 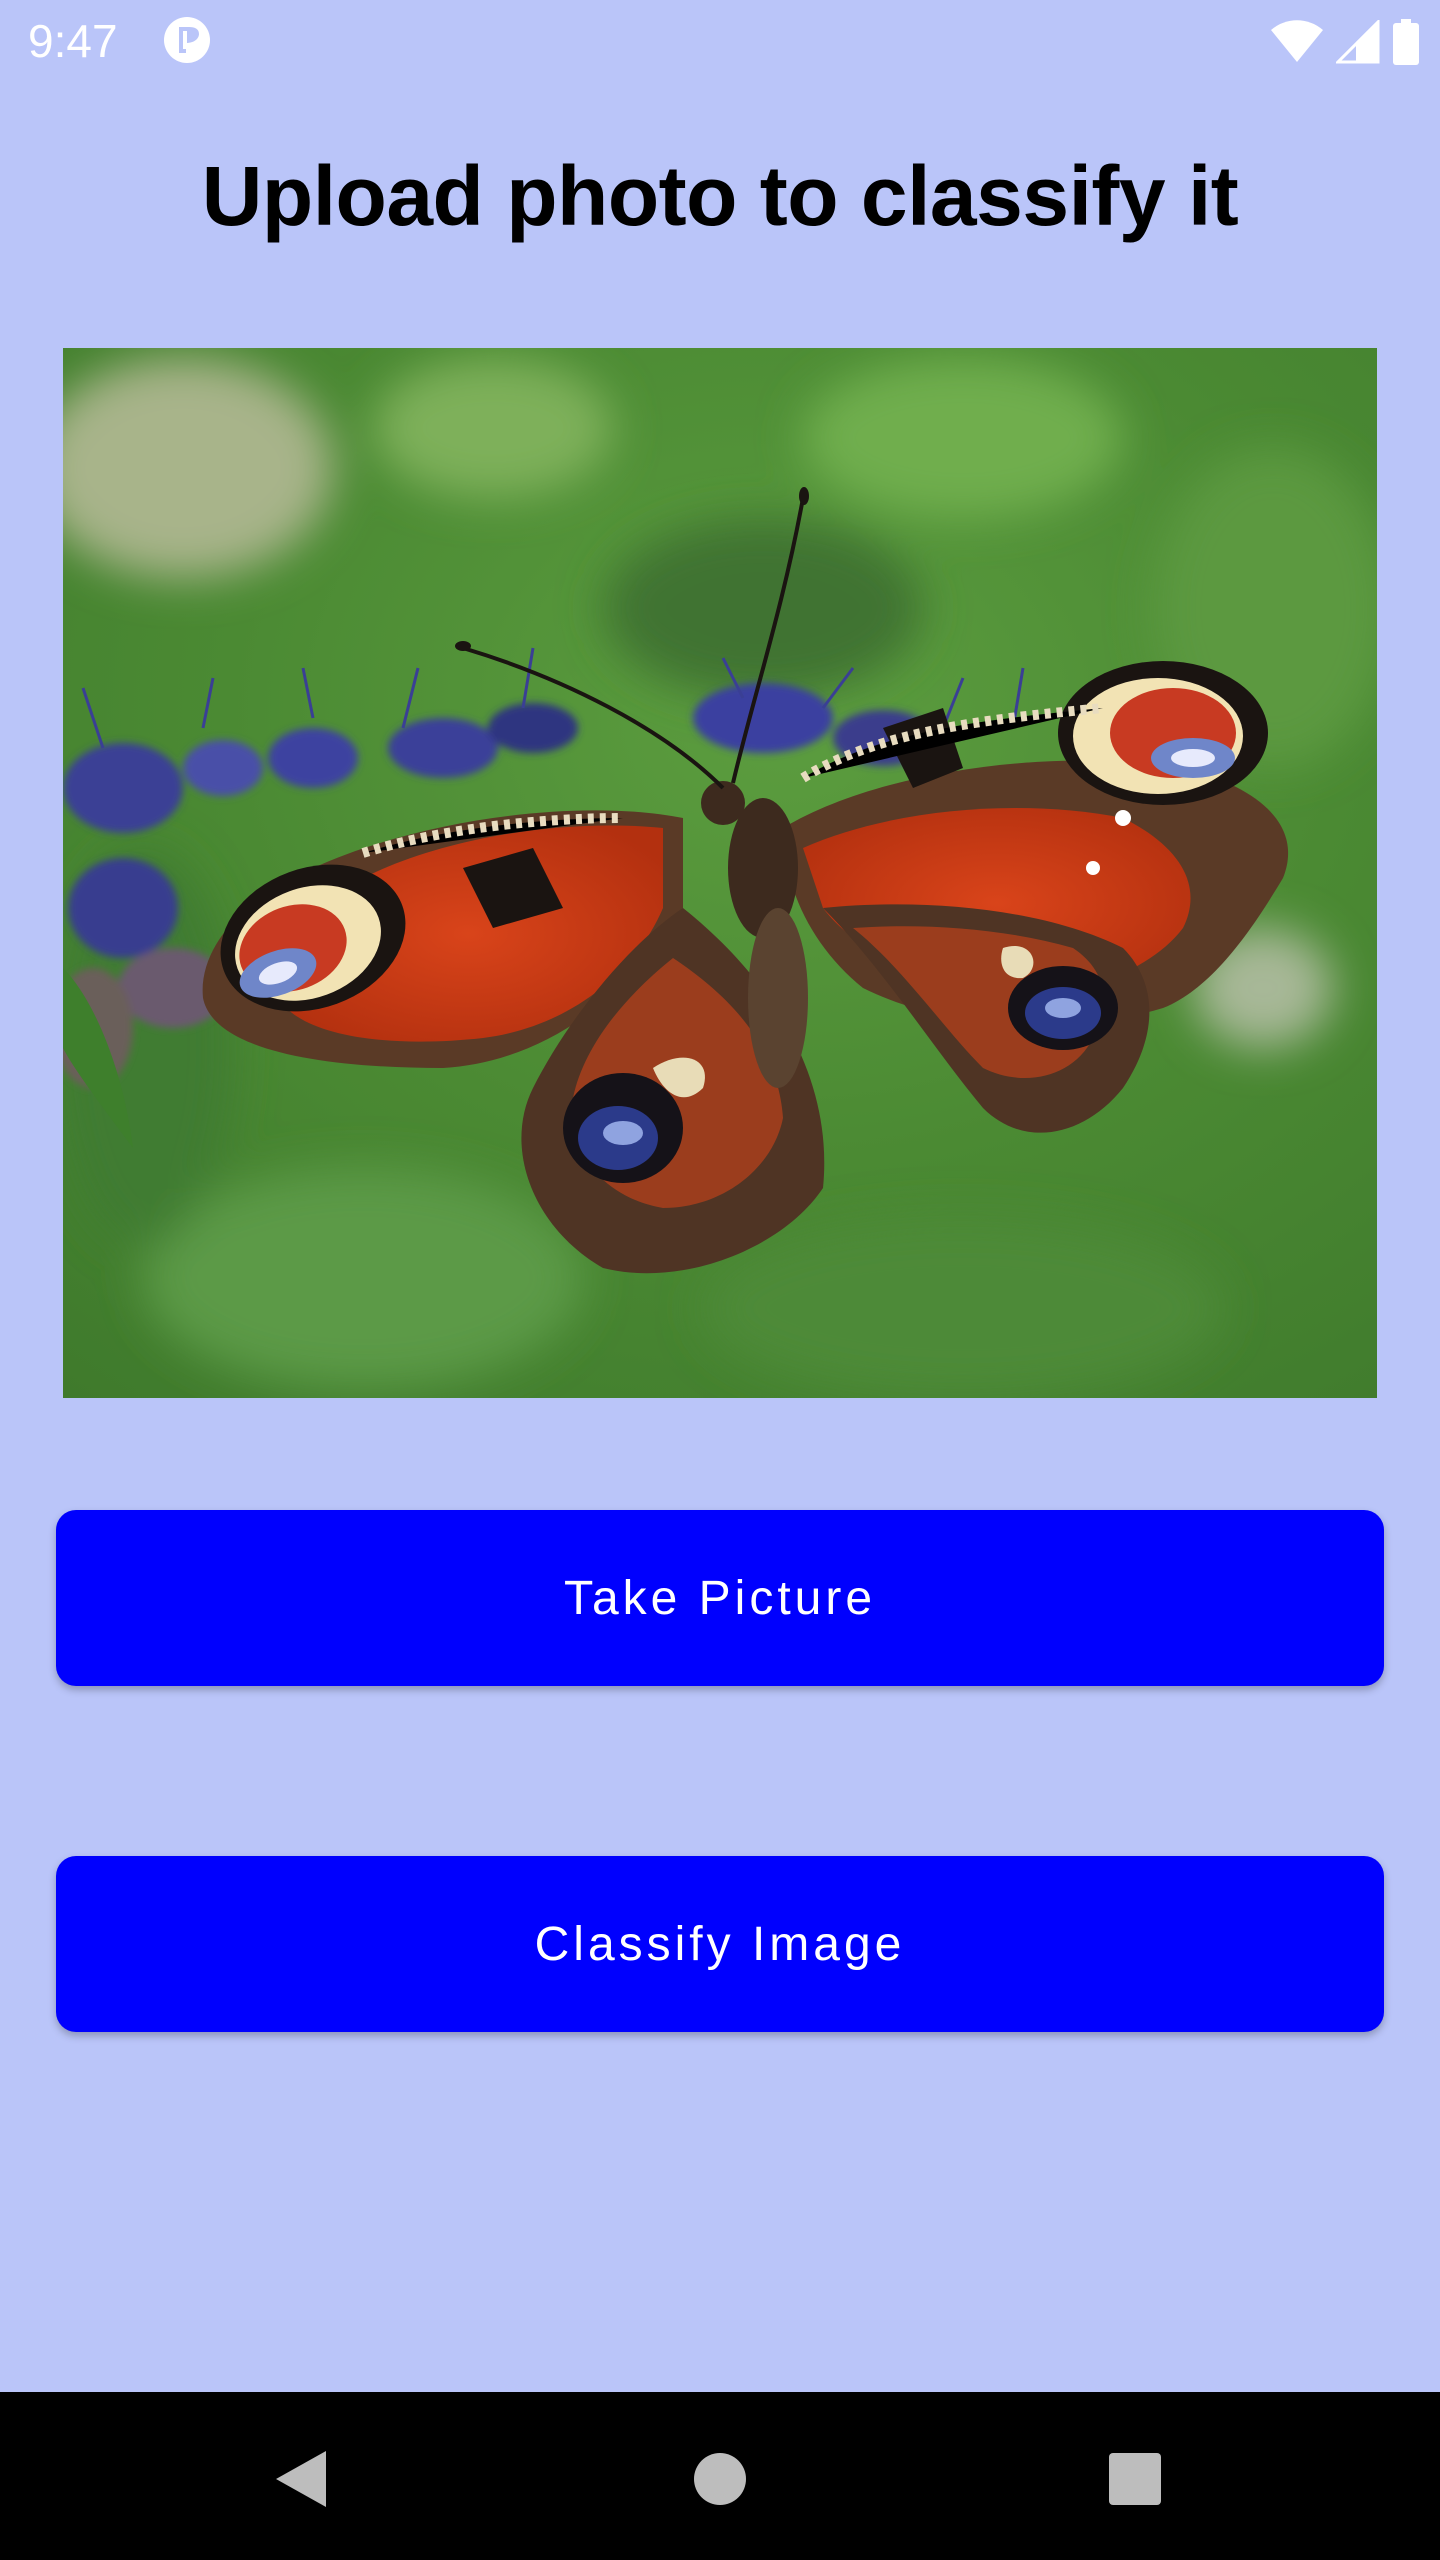 I want to click on classify-image-button: Classify Image, so click(x=720, y=1944).